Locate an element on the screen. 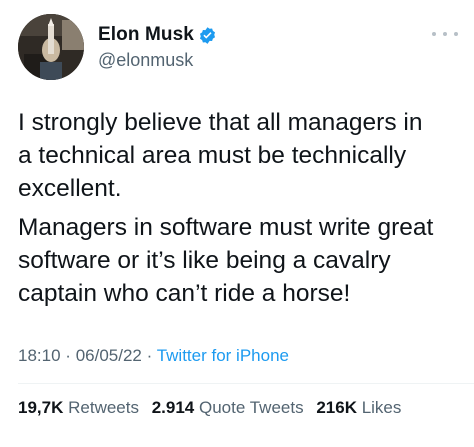 The height and width of the screenshot is (447, 474). avatar-image is located at coordinates (51, 47).